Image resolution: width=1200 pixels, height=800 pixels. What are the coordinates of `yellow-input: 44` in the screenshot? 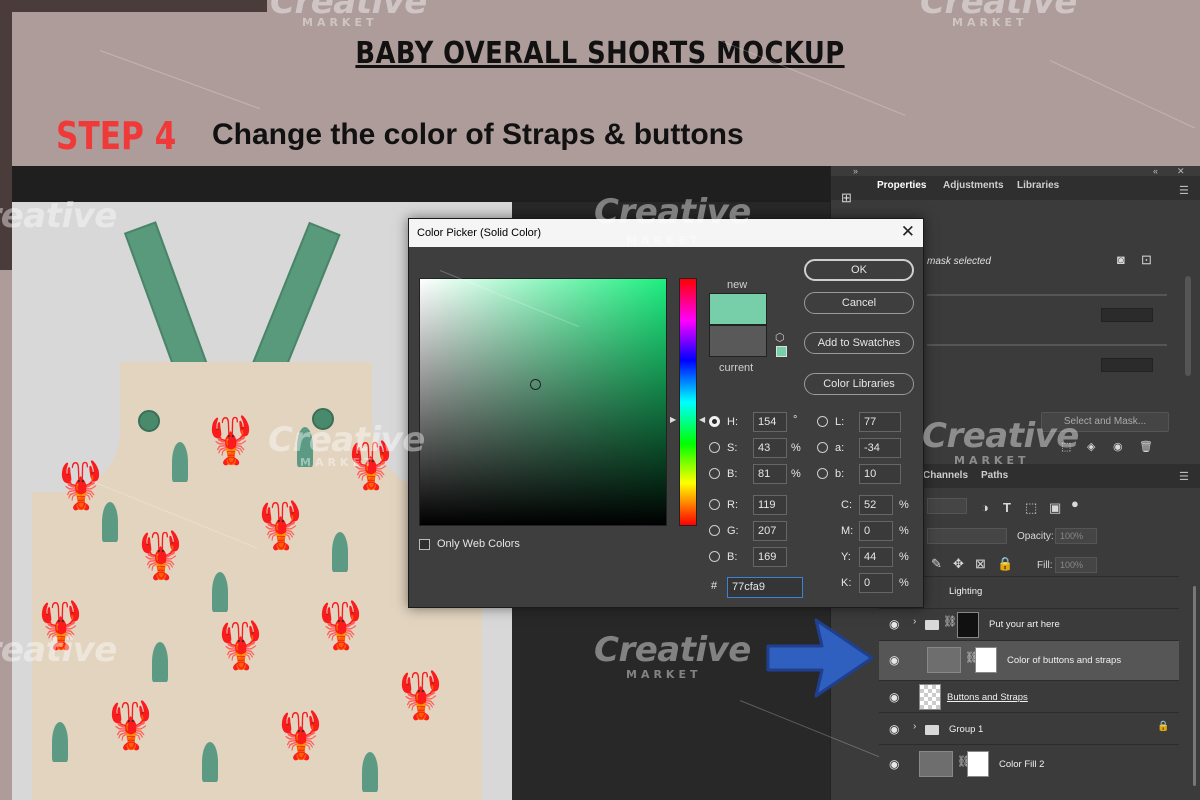 It's located at (876, 557).